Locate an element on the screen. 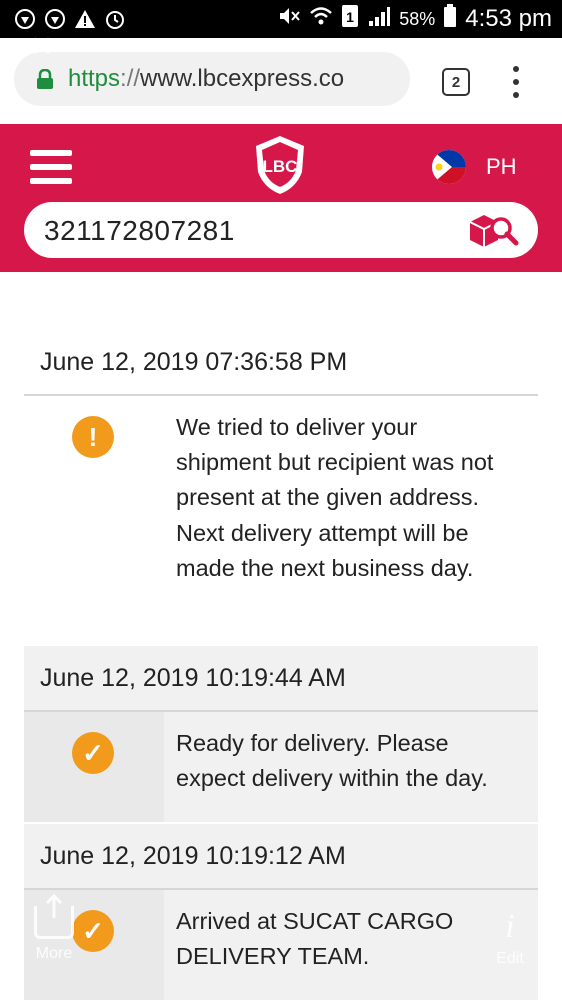 The width and height of the screenshot is (562, 1000). lock-icon is located at coordinates (45, 78).